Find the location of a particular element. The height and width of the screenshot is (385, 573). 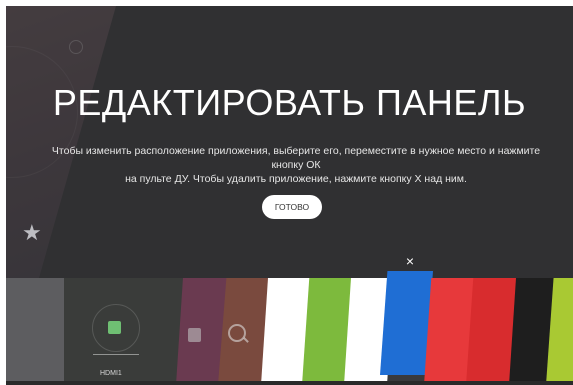

close-icon: × is located at coordinates (410, 261).